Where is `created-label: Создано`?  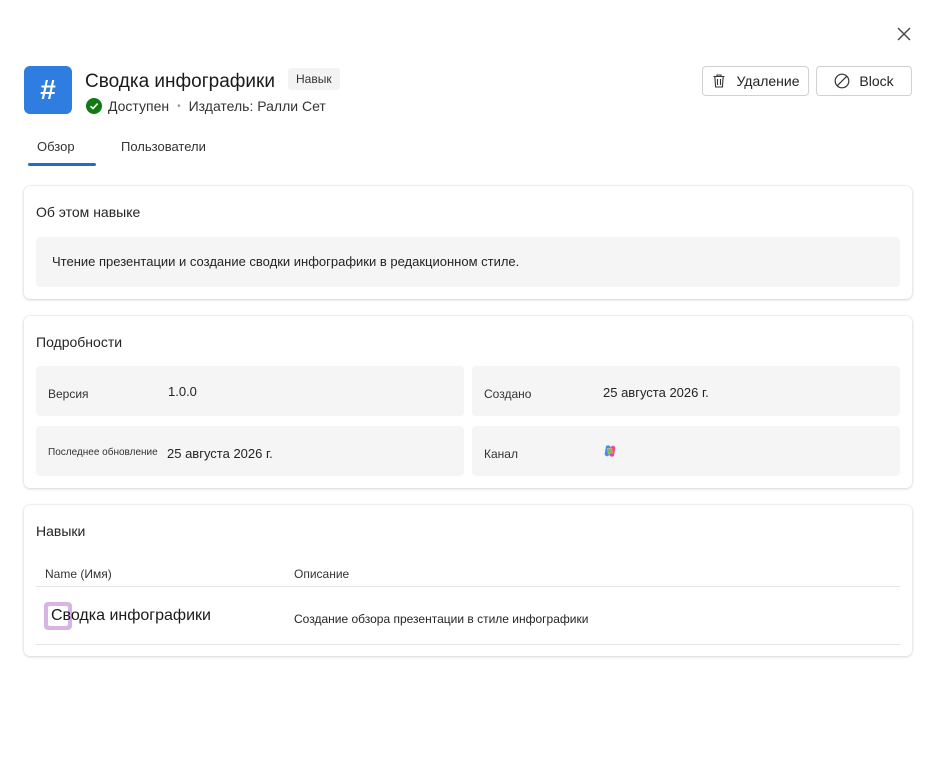 created-label: Создано is located at coordinates (508, 394).